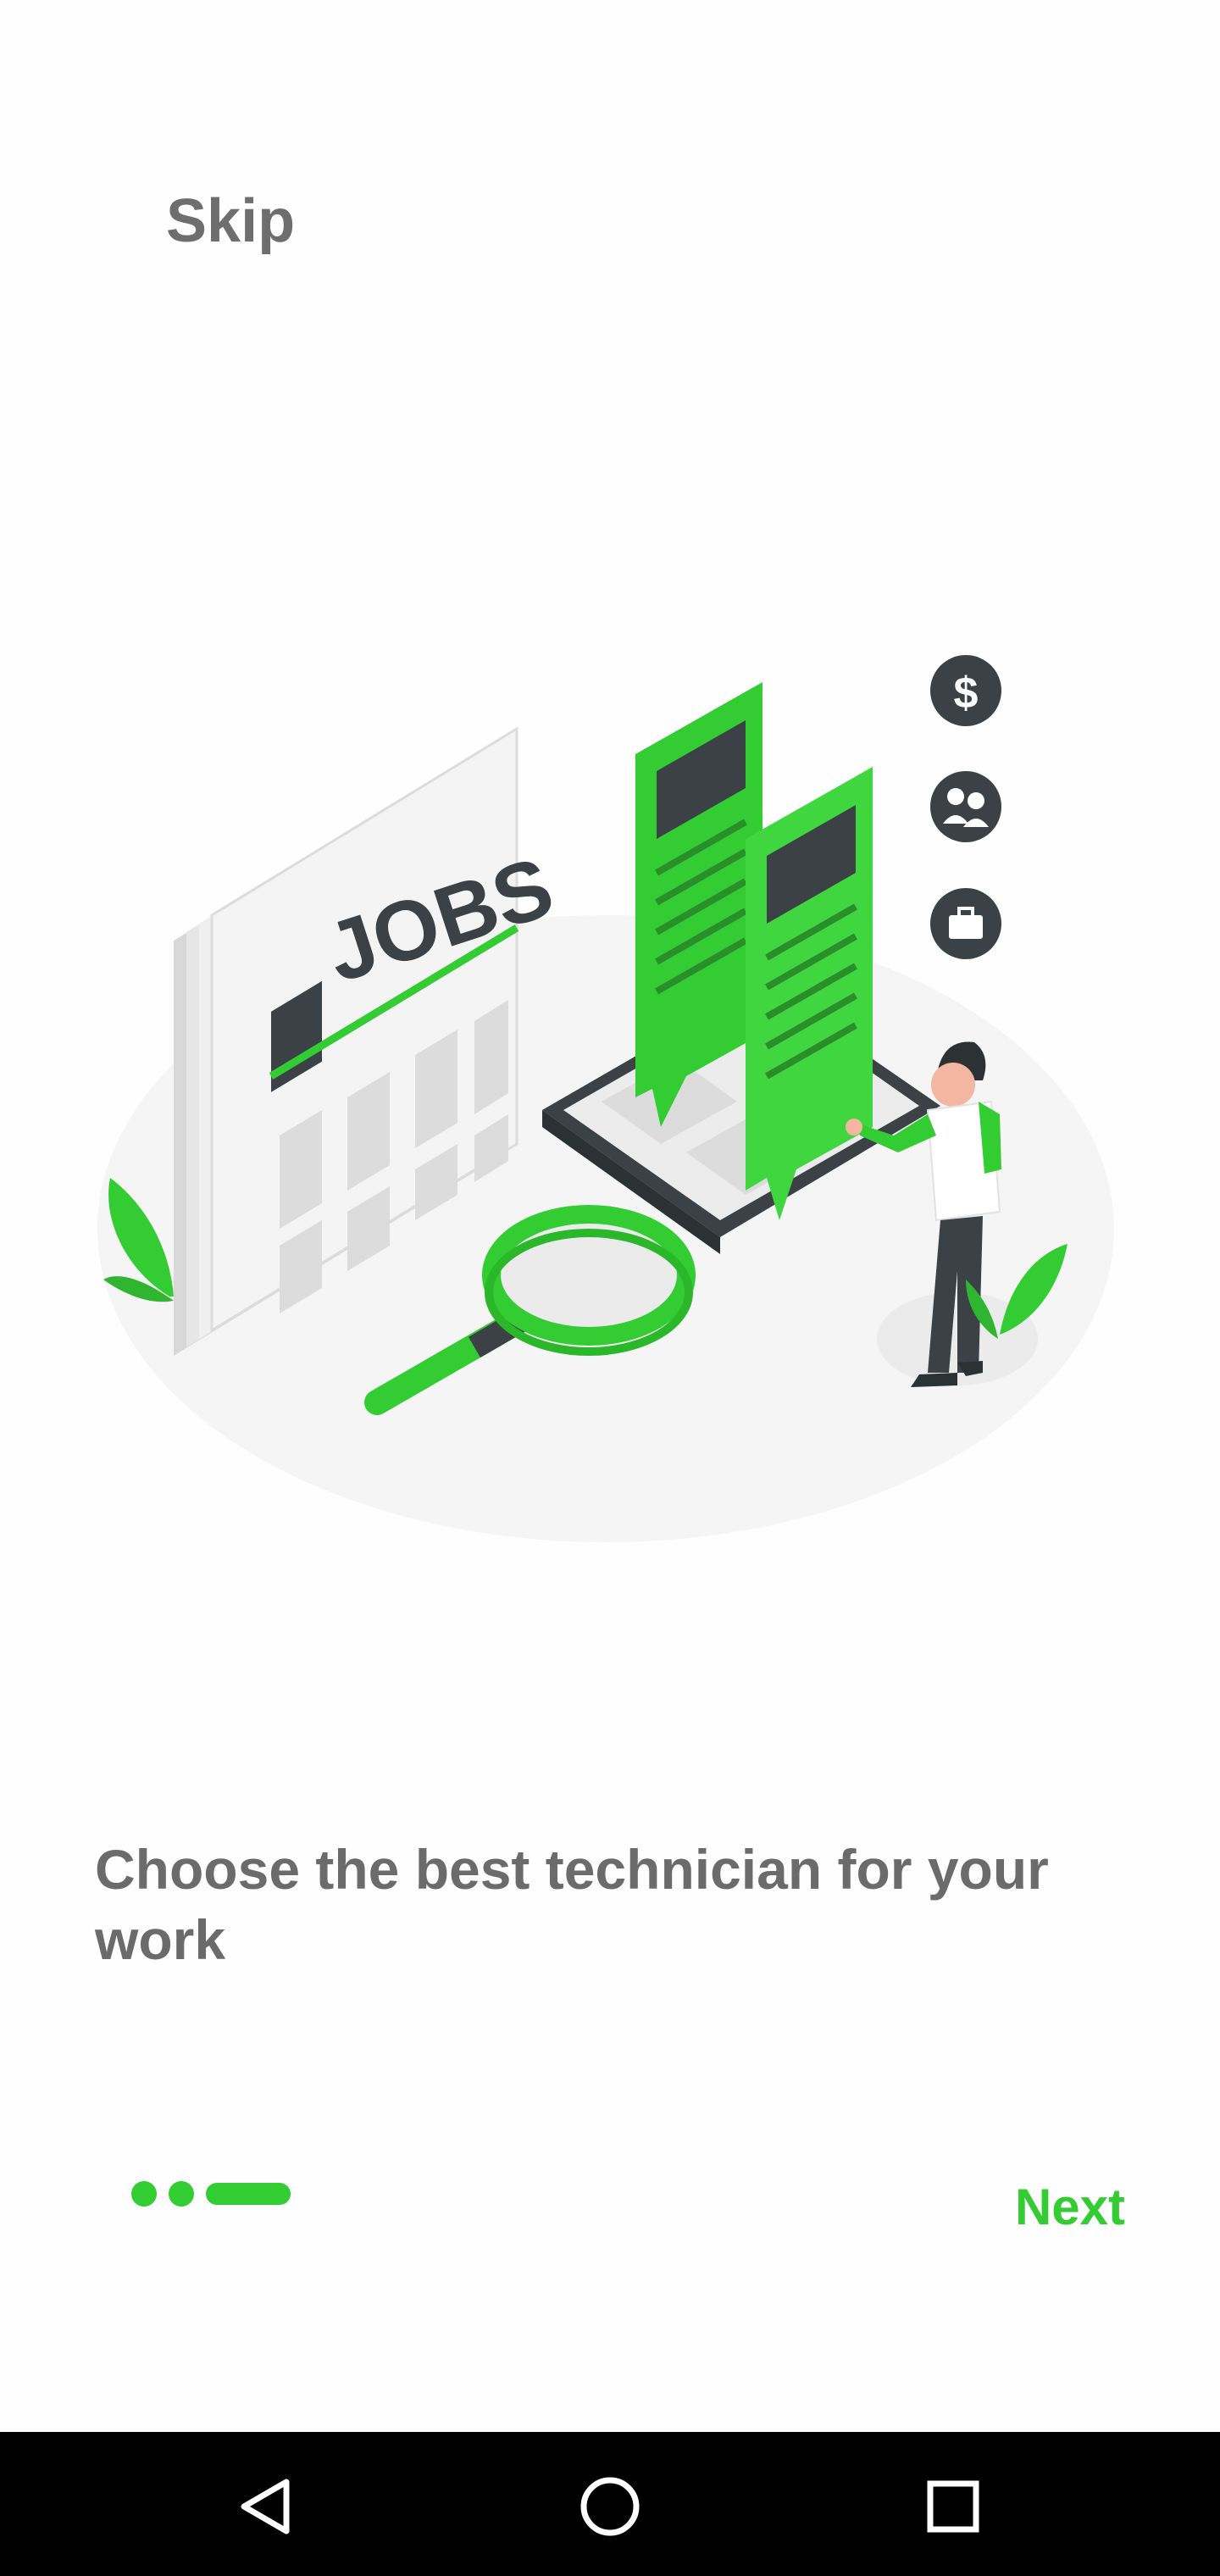  I want to click on page-indicator, so click(211, 2194).